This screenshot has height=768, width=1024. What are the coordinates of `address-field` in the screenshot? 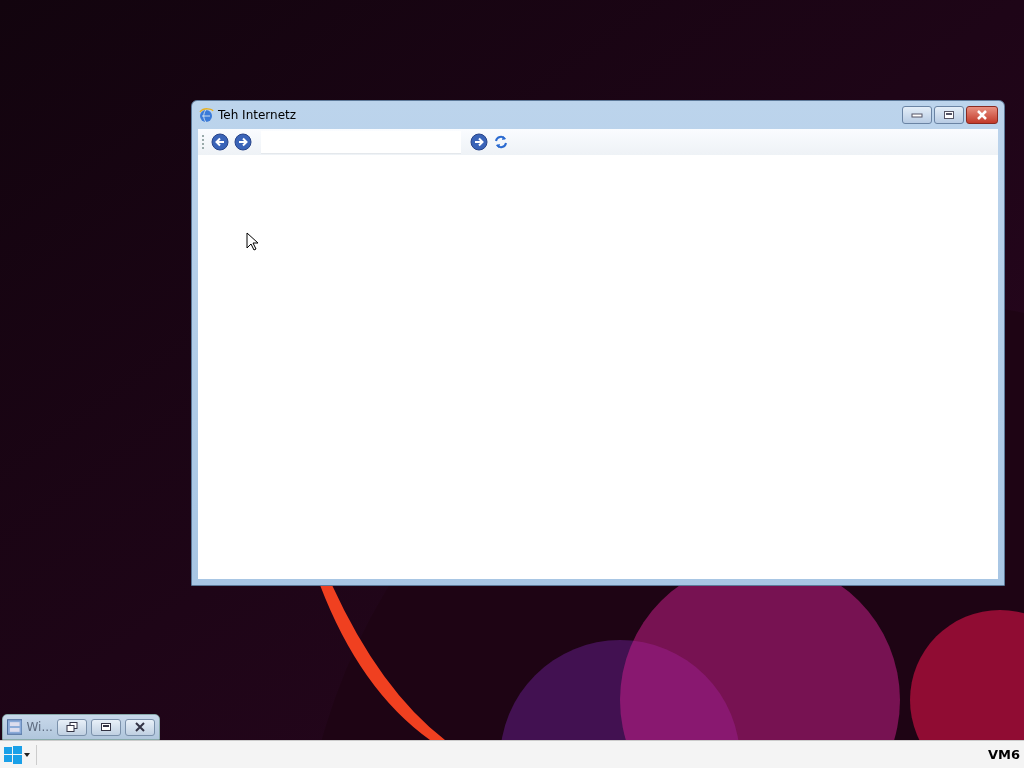 It's located at (361, 142).